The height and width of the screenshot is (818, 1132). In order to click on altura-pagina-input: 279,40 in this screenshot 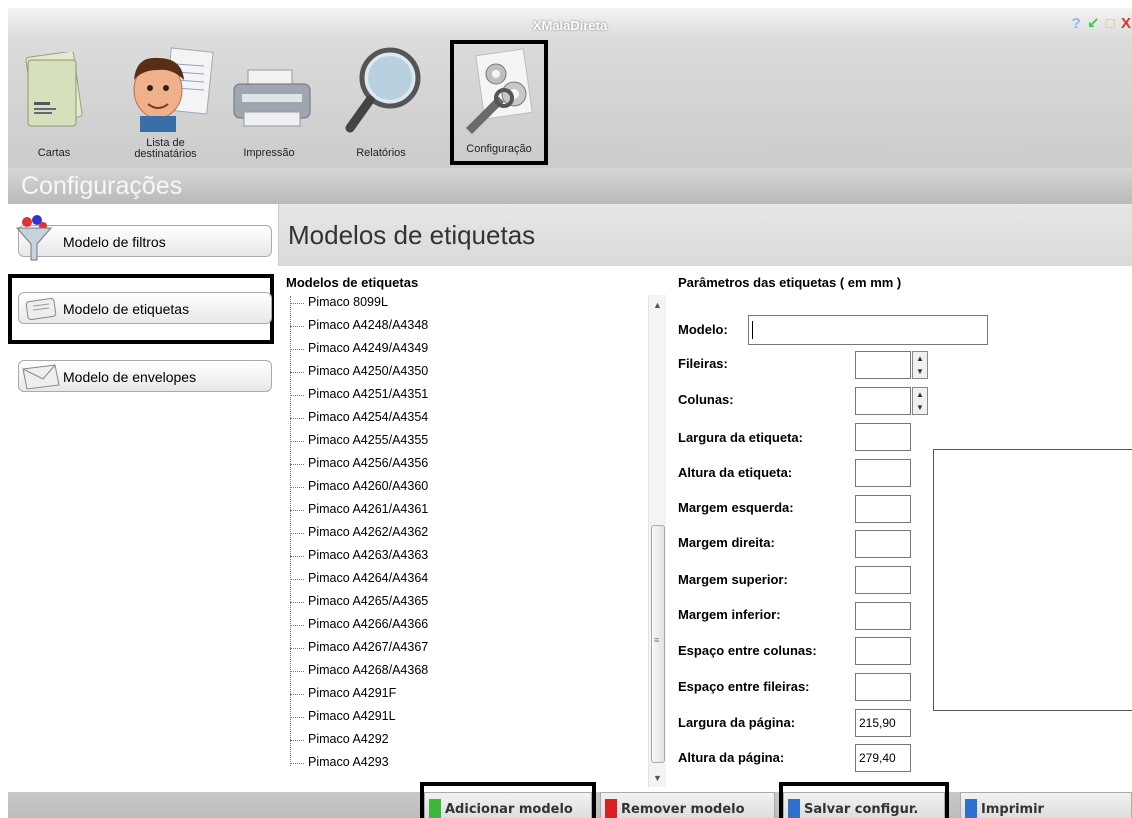, I will do `click(883, 758)`.